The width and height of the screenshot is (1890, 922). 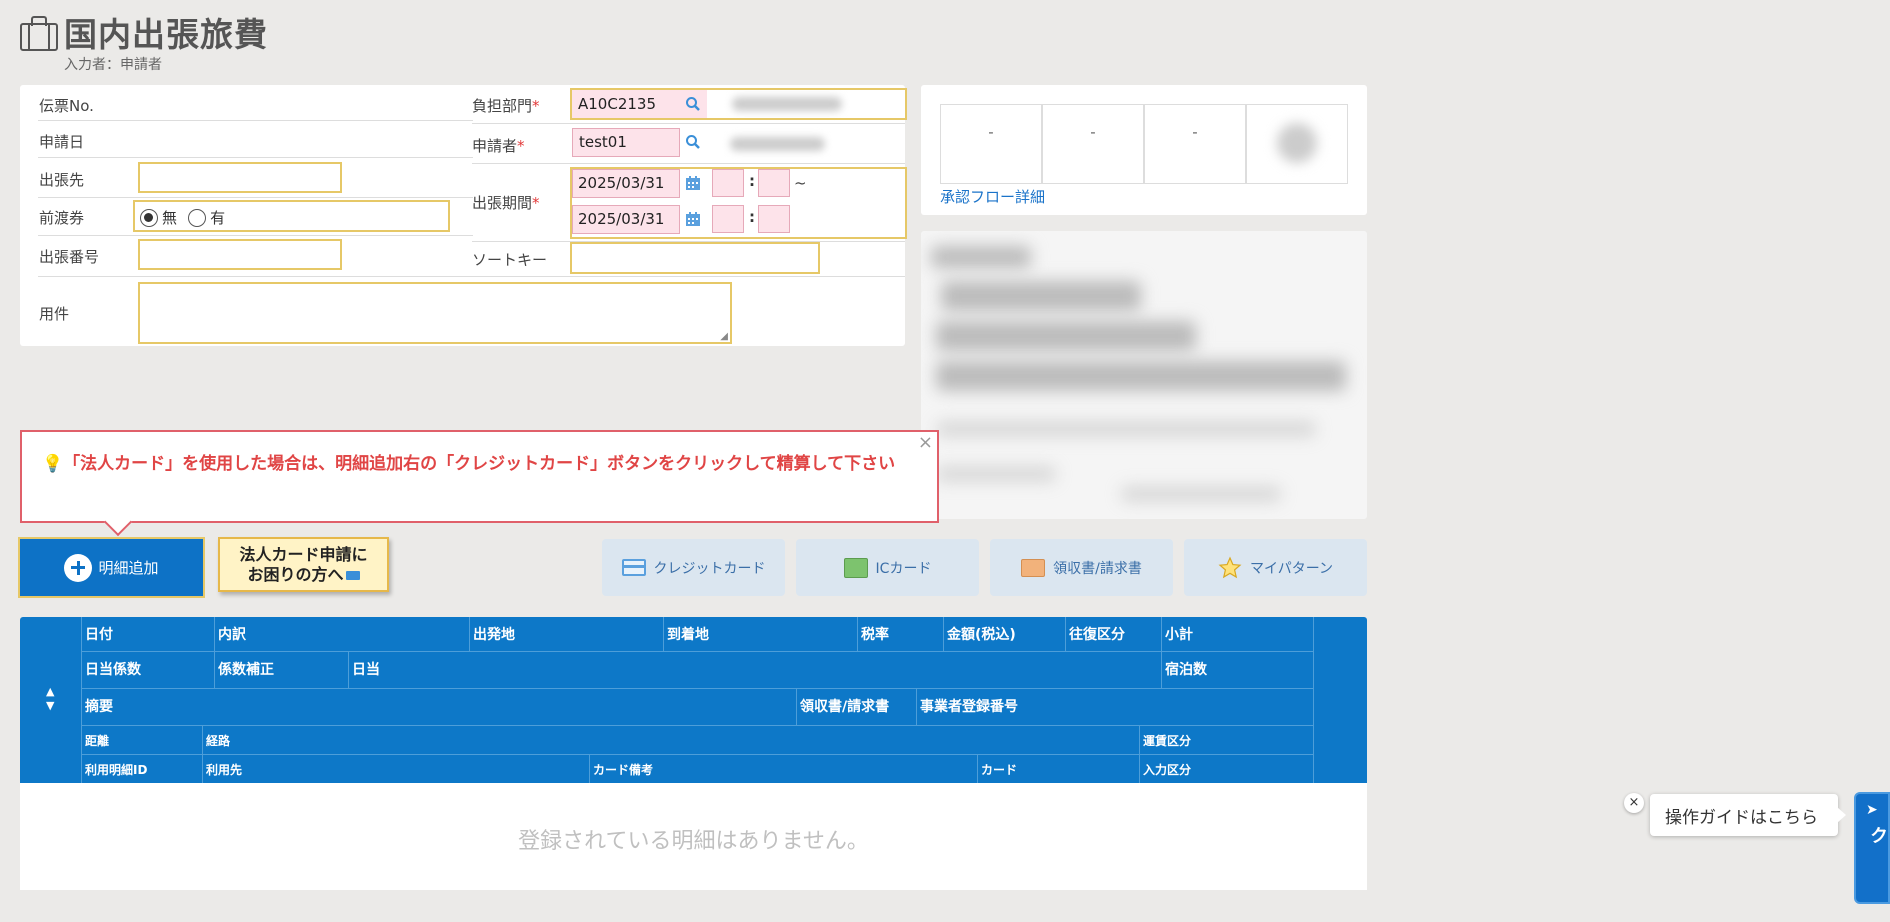 What do you see at coordinates (761, 634) in the screenshot?
I see `col-arrival: 到着地` at bounding box center [761, 634].